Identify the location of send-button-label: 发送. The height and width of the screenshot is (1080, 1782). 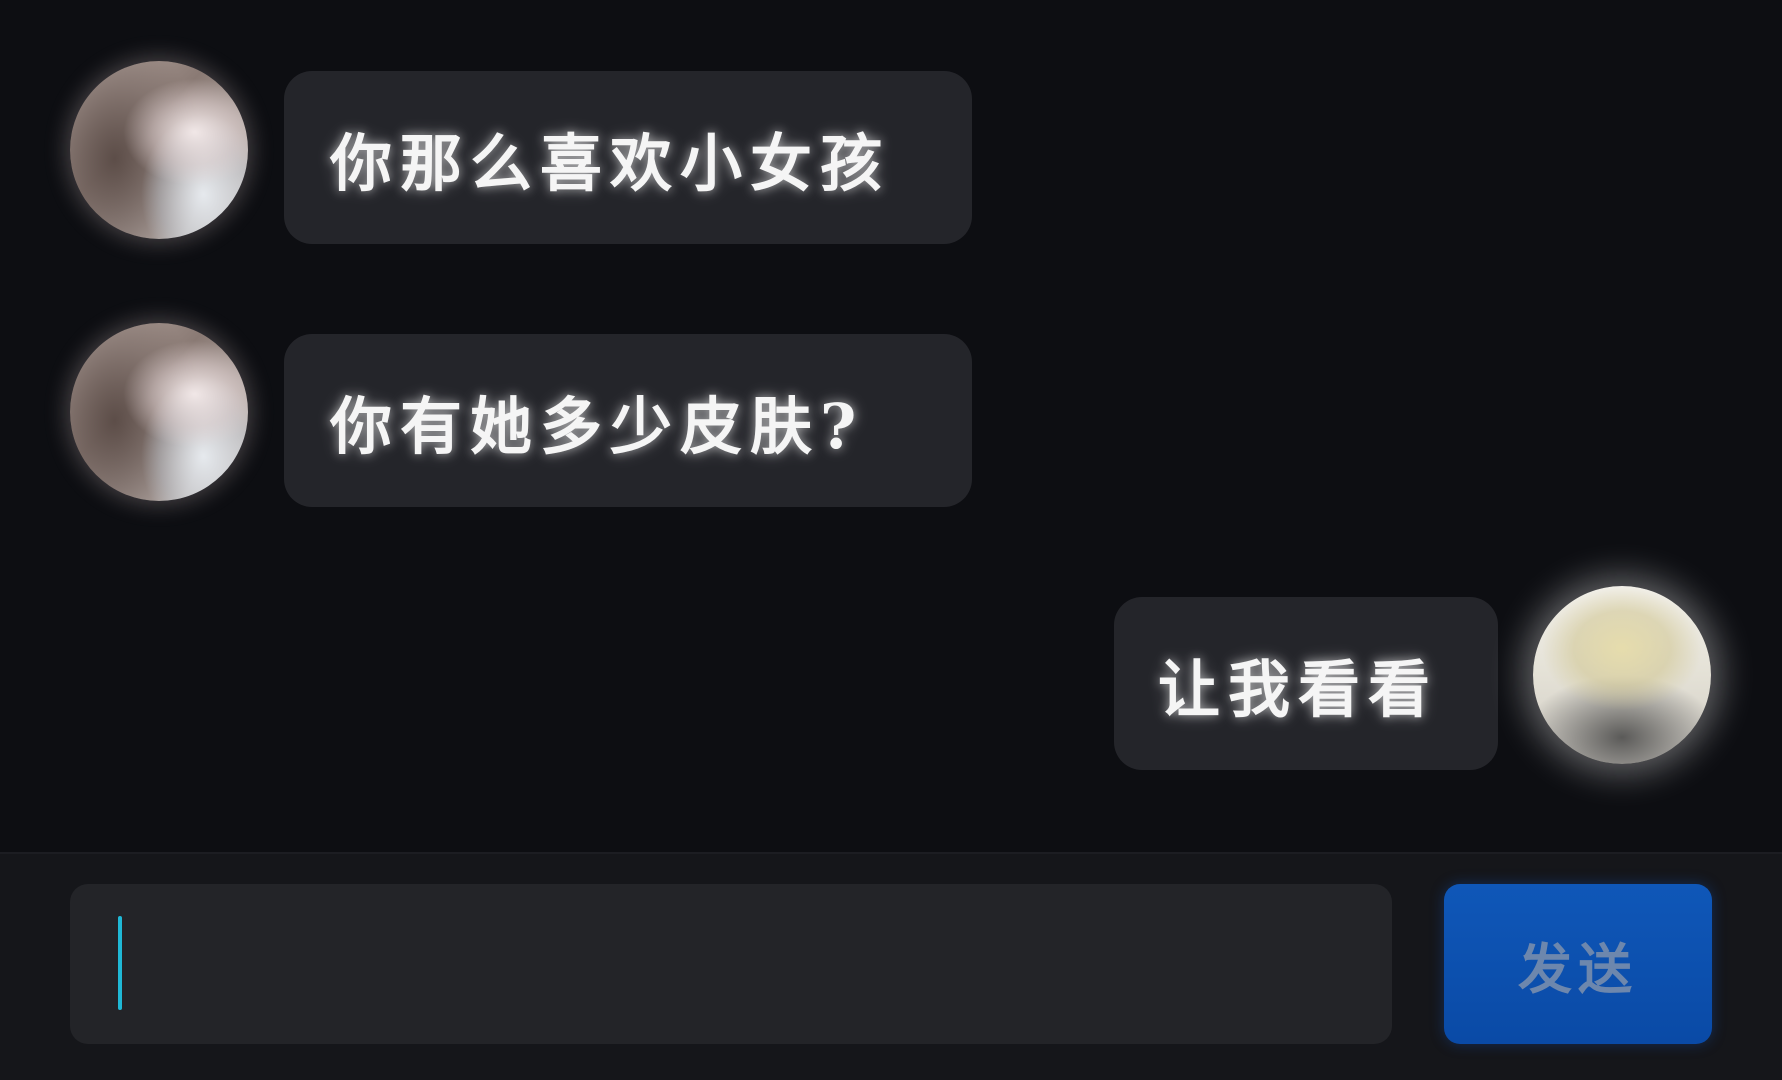
(1578, 968).